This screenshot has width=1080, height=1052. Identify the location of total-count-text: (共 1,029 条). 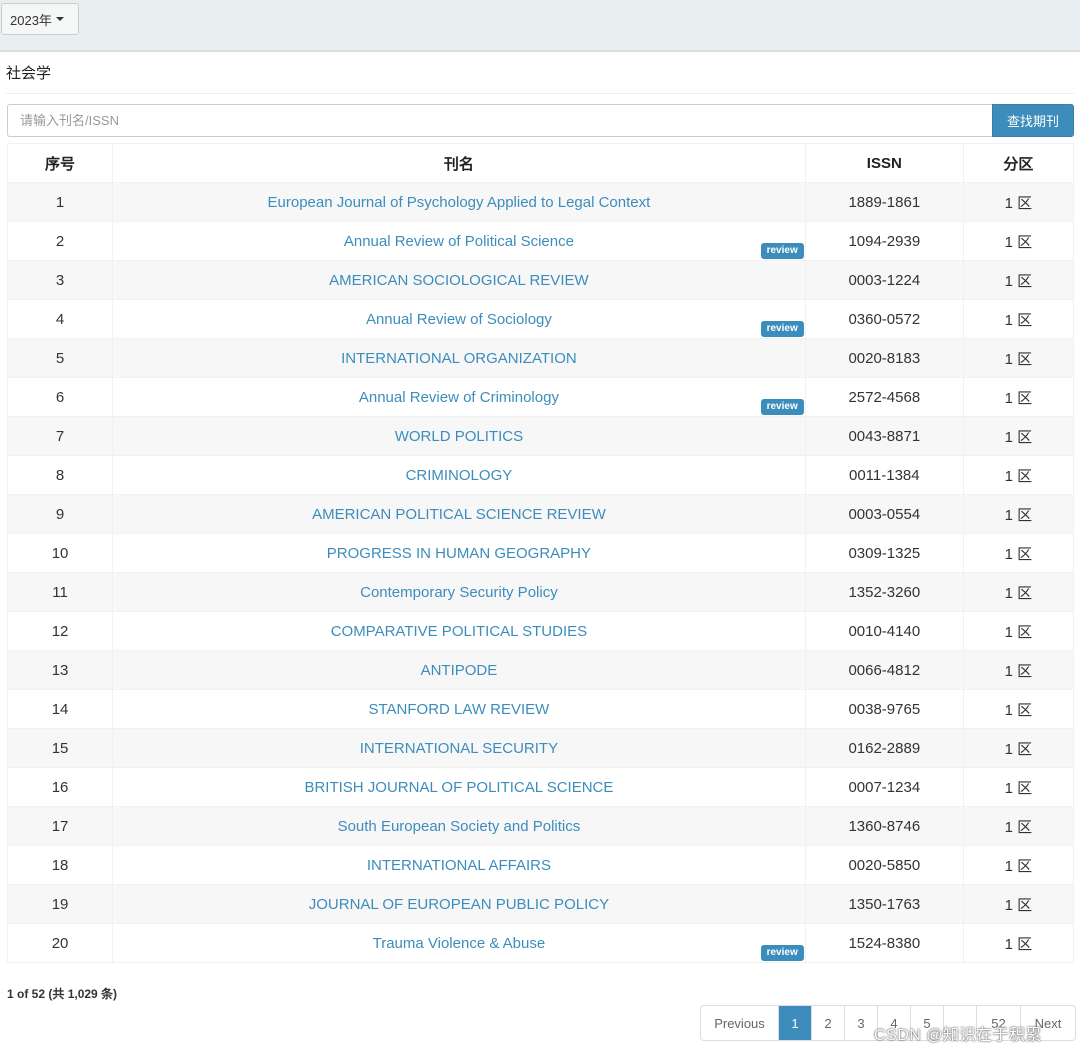
(83, 994).